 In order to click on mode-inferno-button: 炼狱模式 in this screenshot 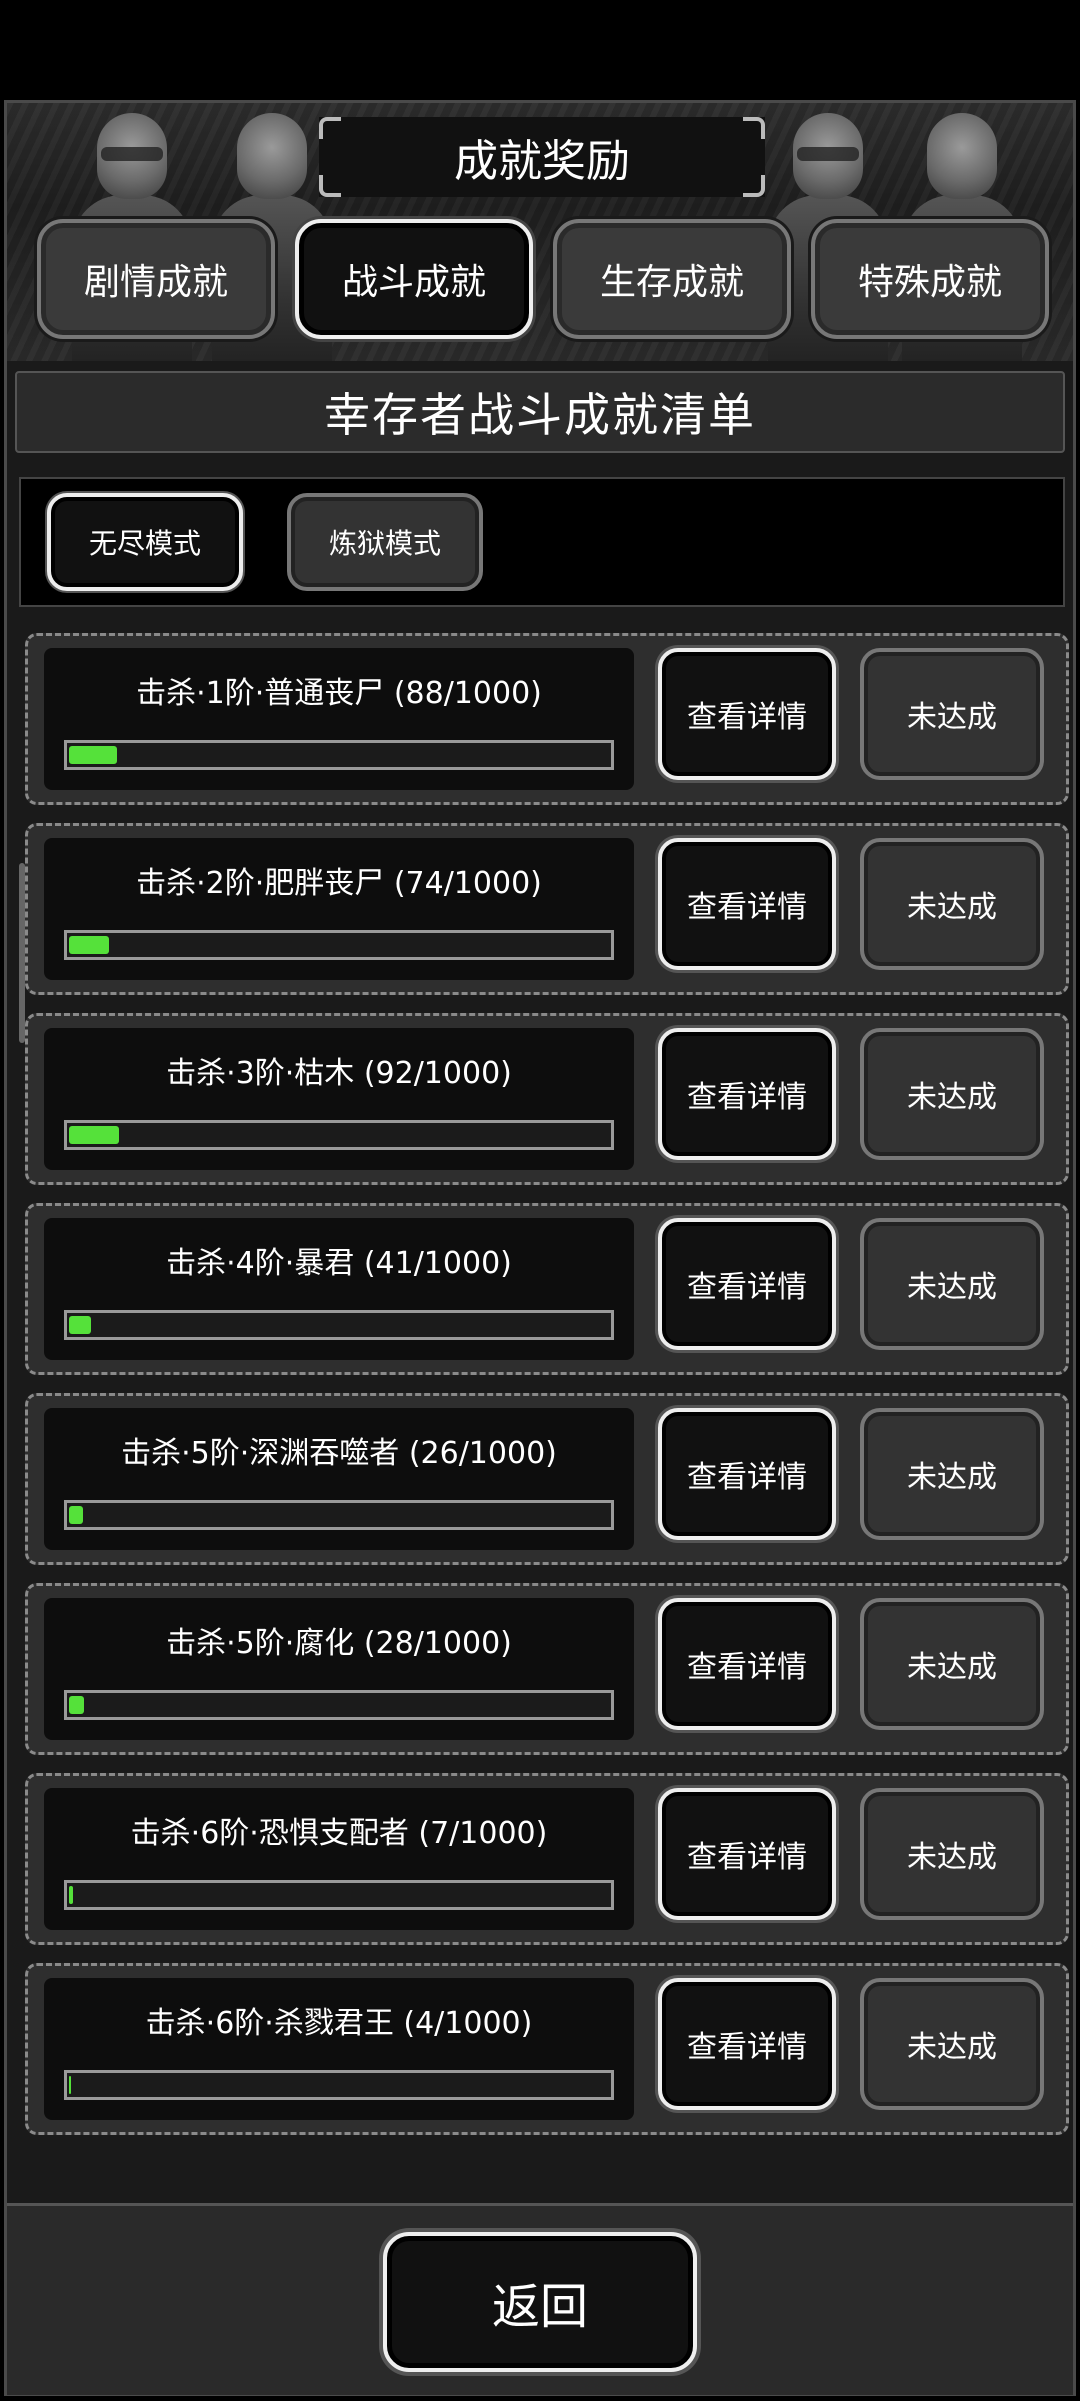, I will do `click(385, 542)`.